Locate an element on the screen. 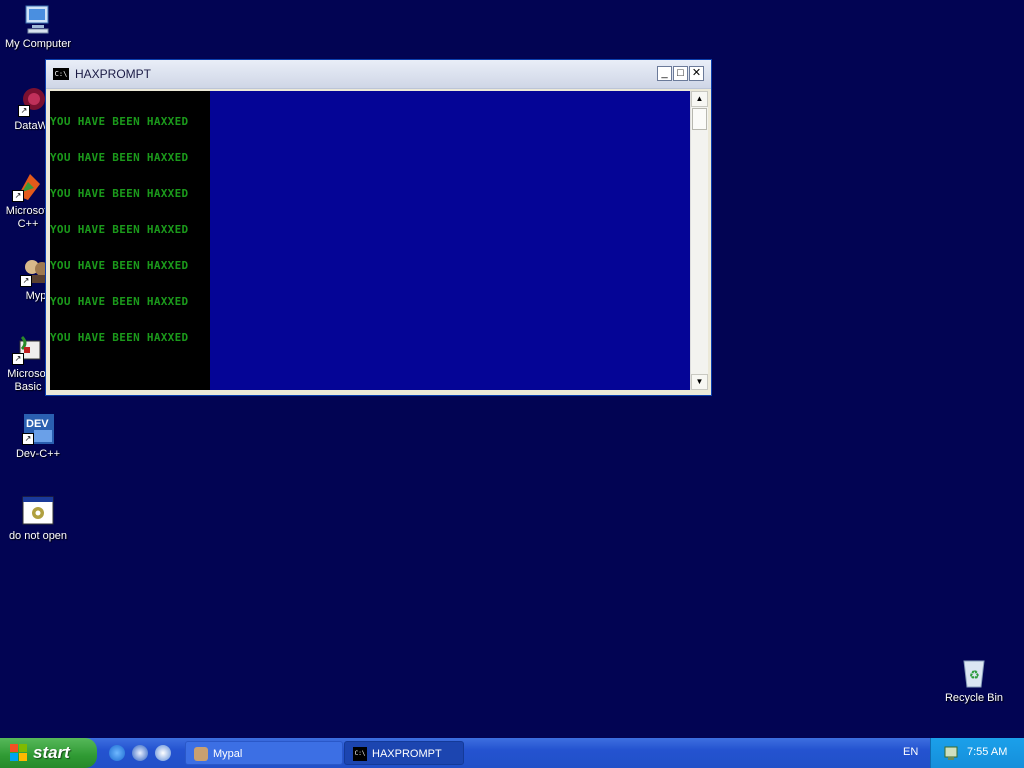 The height and width of the screenshot is (768, 1024). dev-cpp-icon: DEV ↗ is located at coordinates (38, 429).